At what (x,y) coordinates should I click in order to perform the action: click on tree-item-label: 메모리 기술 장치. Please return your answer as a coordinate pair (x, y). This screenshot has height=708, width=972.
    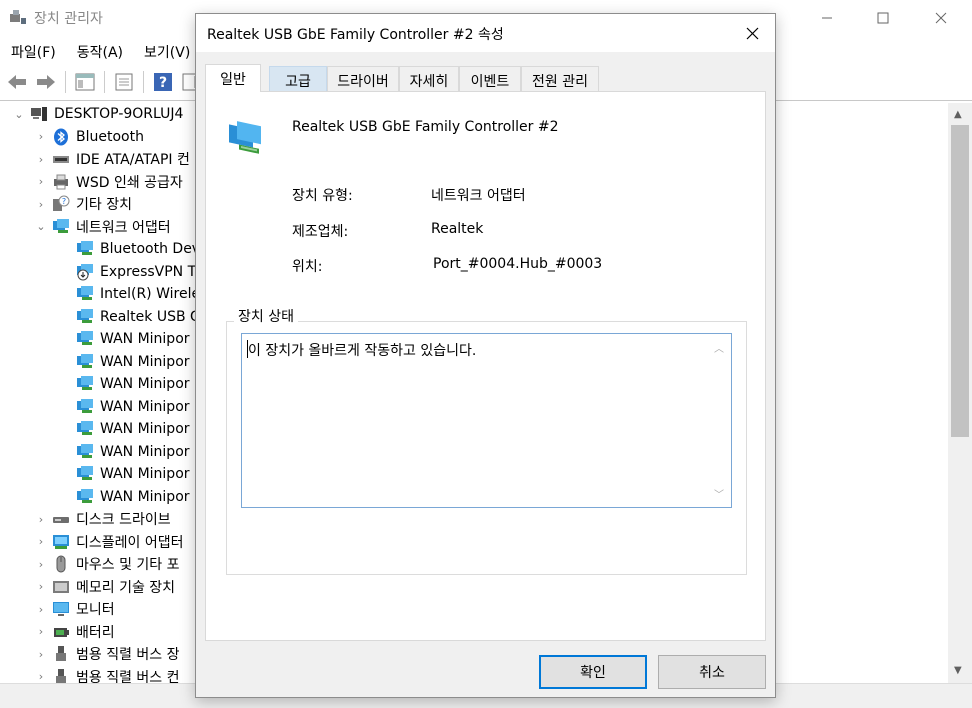
    Looking at the image, I should click on (126, 587).